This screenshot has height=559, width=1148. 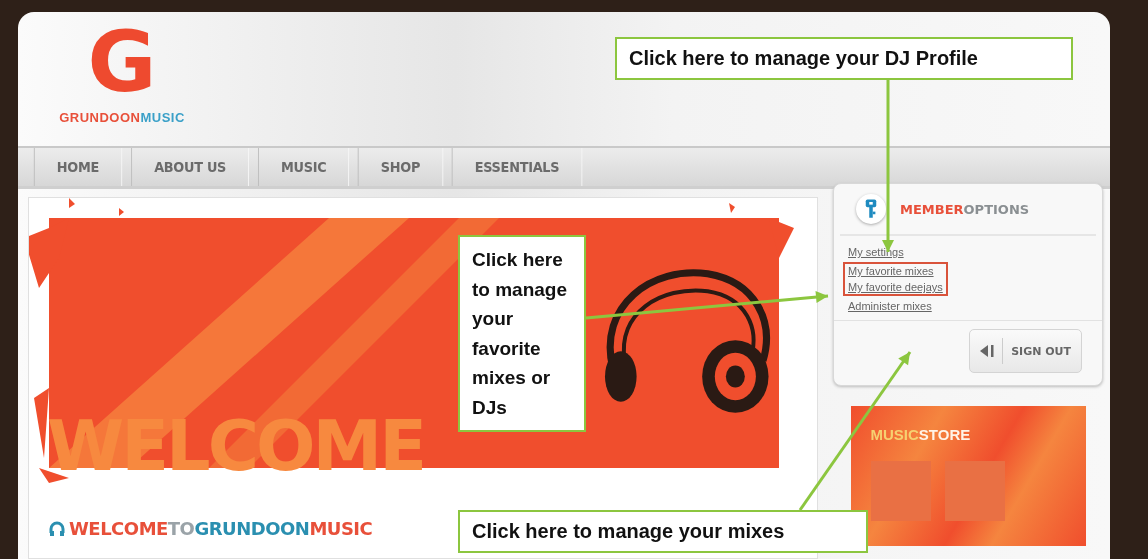 I want to click on sign-out-button: SIGN OUT, so click(x=1025, y=351).